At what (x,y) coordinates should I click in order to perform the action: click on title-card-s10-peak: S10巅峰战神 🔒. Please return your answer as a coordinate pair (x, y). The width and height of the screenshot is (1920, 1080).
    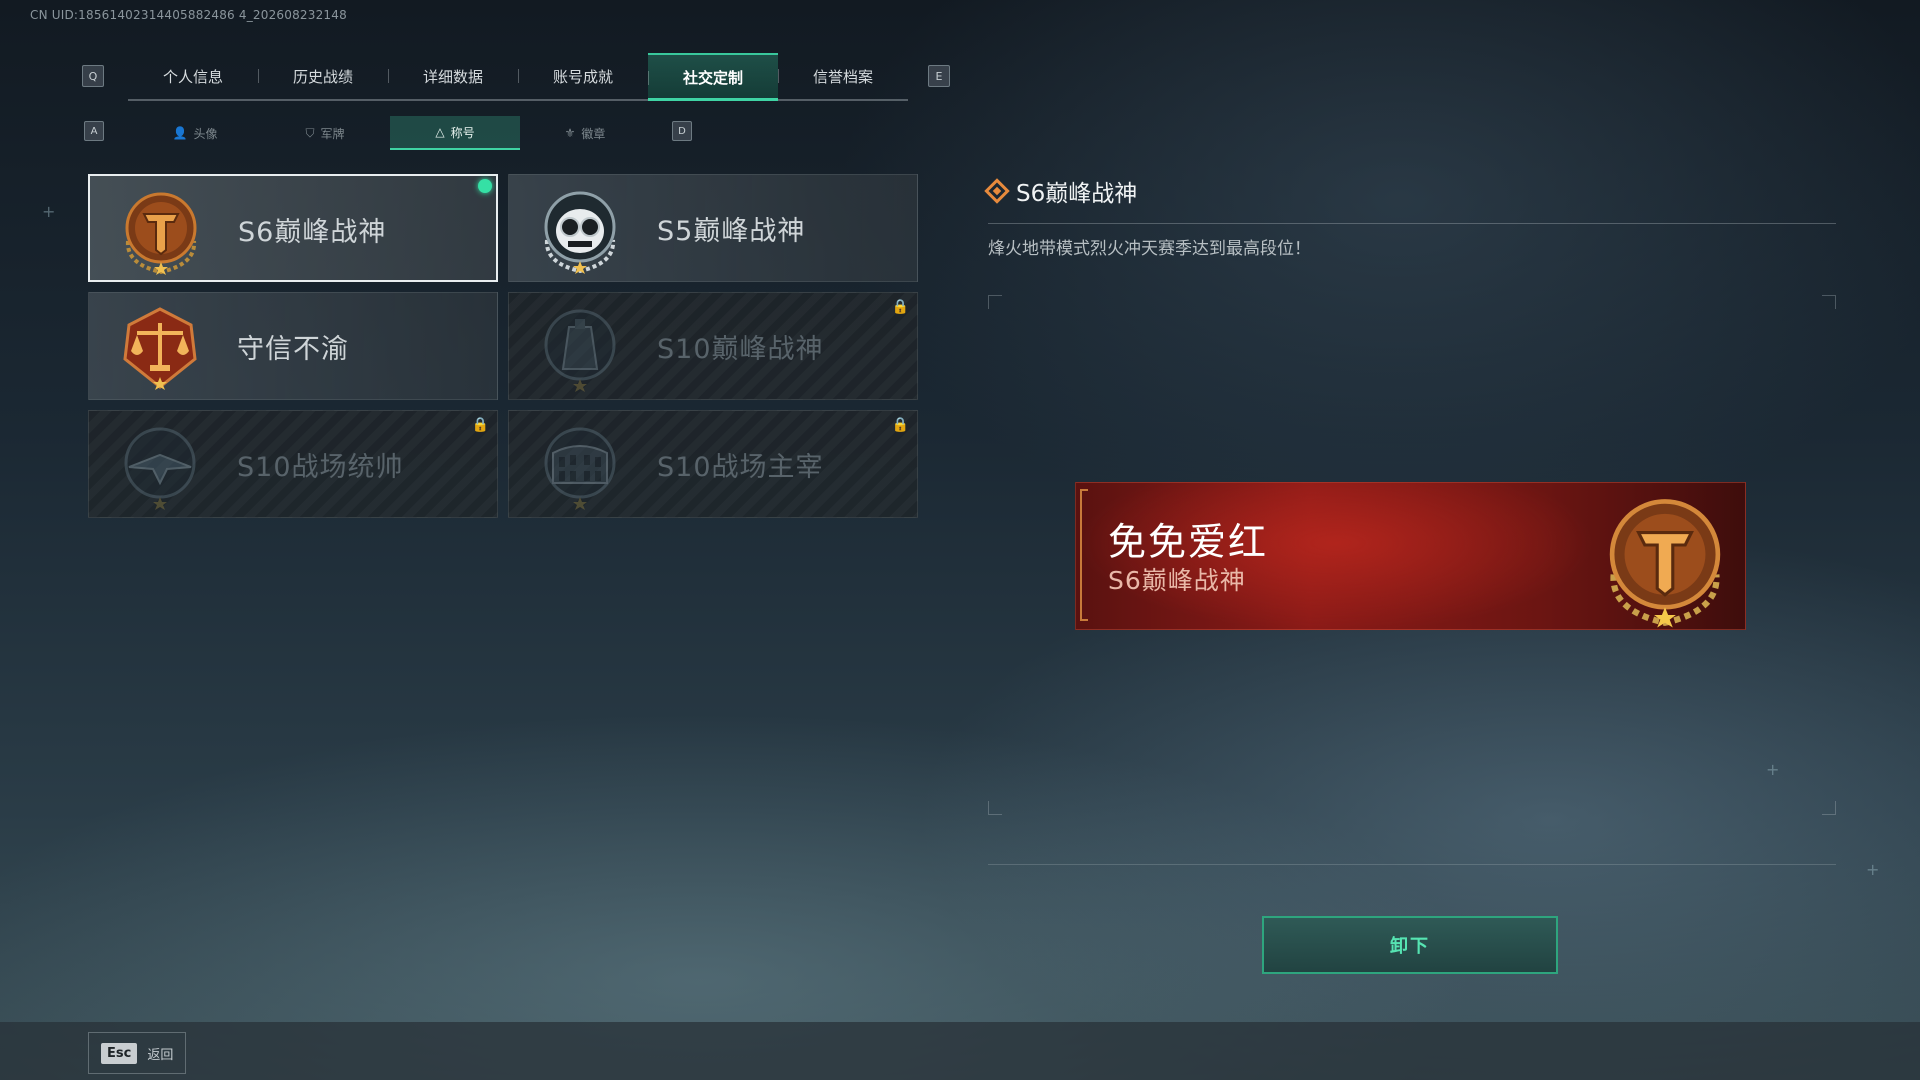
    Looking at the image, I should click on (713, 346).